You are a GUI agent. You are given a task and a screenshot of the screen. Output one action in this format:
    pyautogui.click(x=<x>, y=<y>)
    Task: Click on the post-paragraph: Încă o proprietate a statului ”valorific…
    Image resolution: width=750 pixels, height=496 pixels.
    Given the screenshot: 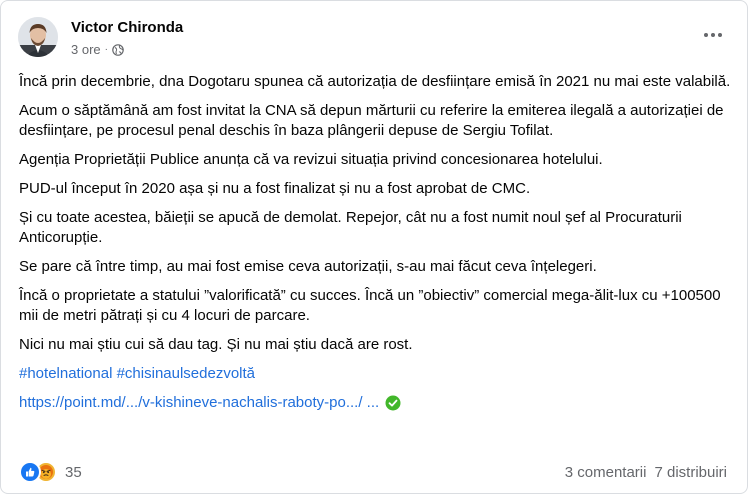 What is the action you would take?
    pyautogui.click(x=370, y=305)
    